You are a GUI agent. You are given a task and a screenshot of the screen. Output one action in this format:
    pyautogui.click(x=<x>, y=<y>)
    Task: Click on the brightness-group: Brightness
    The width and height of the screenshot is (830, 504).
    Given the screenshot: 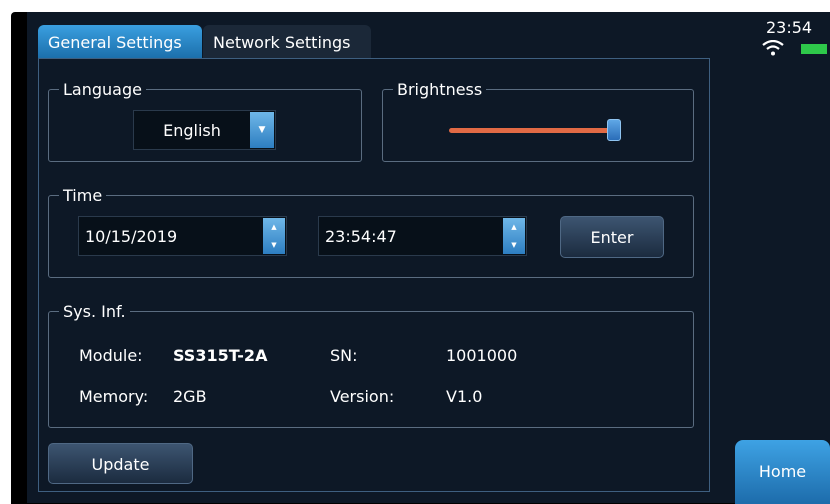 What is the action you would take?
    pyautogui.click(x=538, y=121)
    